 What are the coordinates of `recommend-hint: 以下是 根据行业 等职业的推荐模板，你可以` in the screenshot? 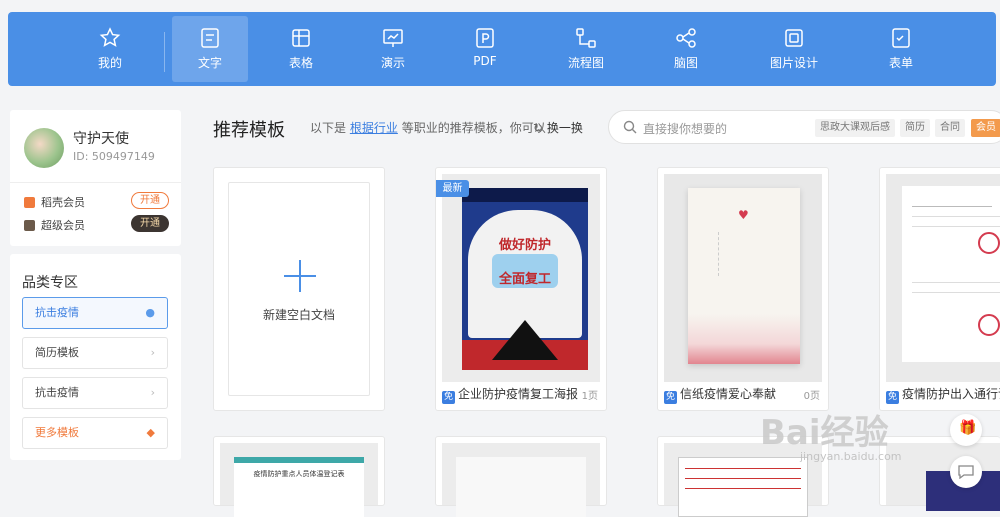 It's located at (428, 127).